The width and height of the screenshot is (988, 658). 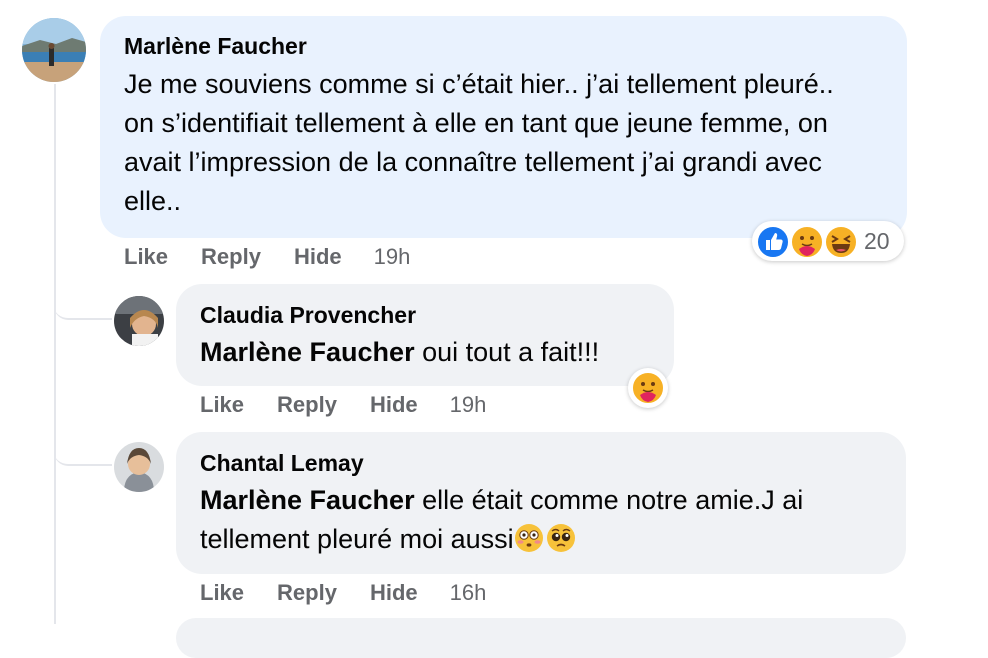 I want to click on haha-icon, so click(x=841, y=242).